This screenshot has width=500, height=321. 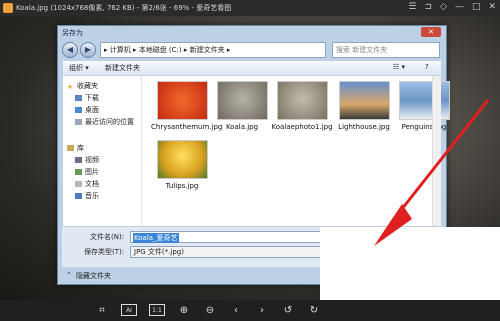 I want to click on rotate-left-icon: ↺, so click(x=288, y=310).